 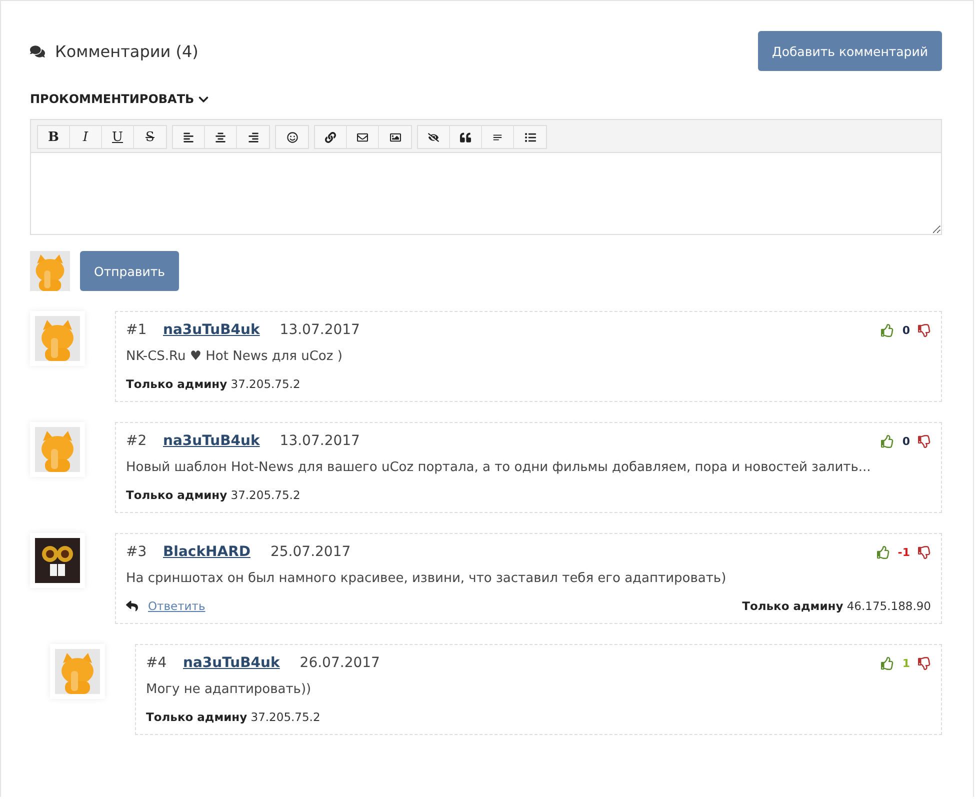 What do you see at coordinates (118, 137) in the screenshot?
I see `format-button: U` at bounding box center [118, 137].